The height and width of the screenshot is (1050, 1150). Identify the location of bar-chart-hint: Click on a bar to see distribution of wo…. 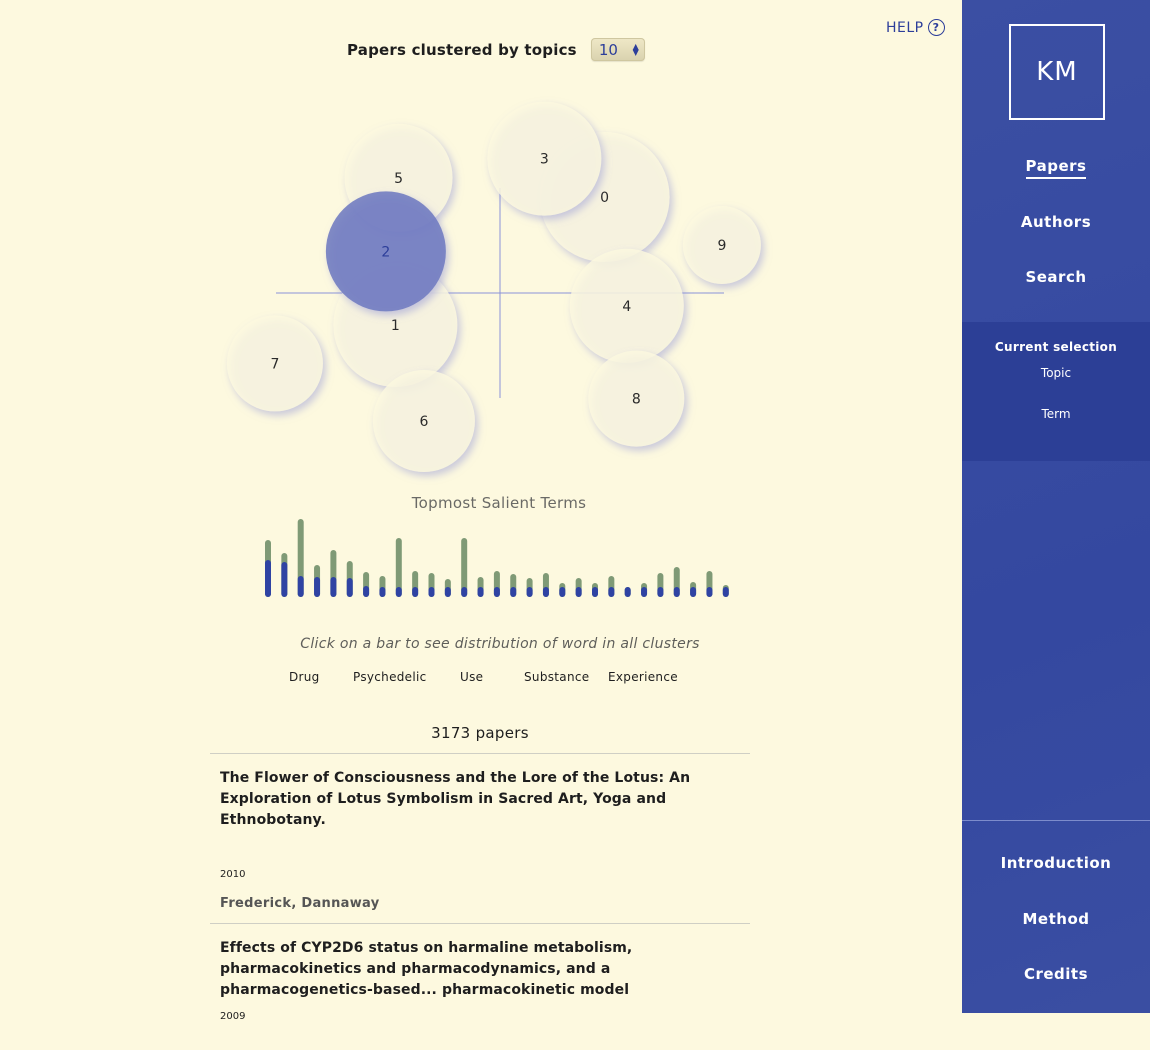
(500, 644).